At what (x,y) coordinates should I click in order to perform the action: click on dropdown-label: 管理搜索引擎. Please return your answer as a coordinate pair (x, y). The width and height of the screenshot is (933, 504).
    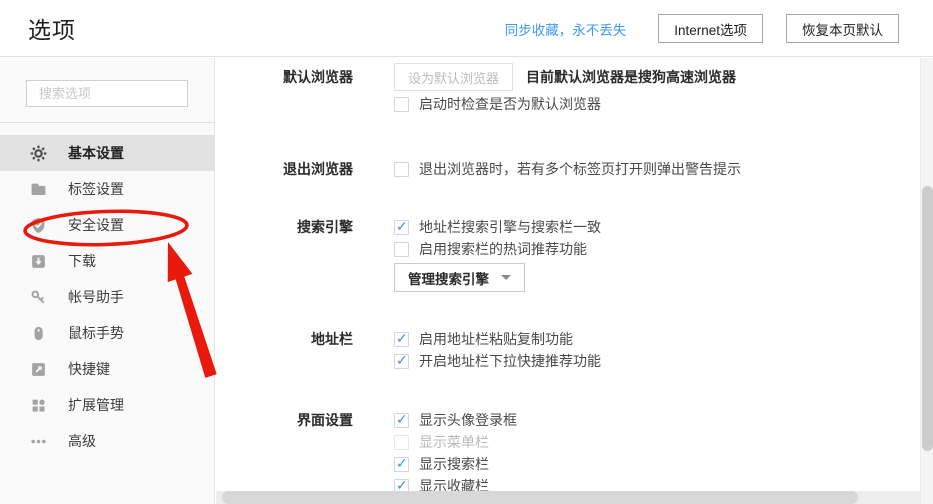
    Looking at the image, I should click on (448, 279).